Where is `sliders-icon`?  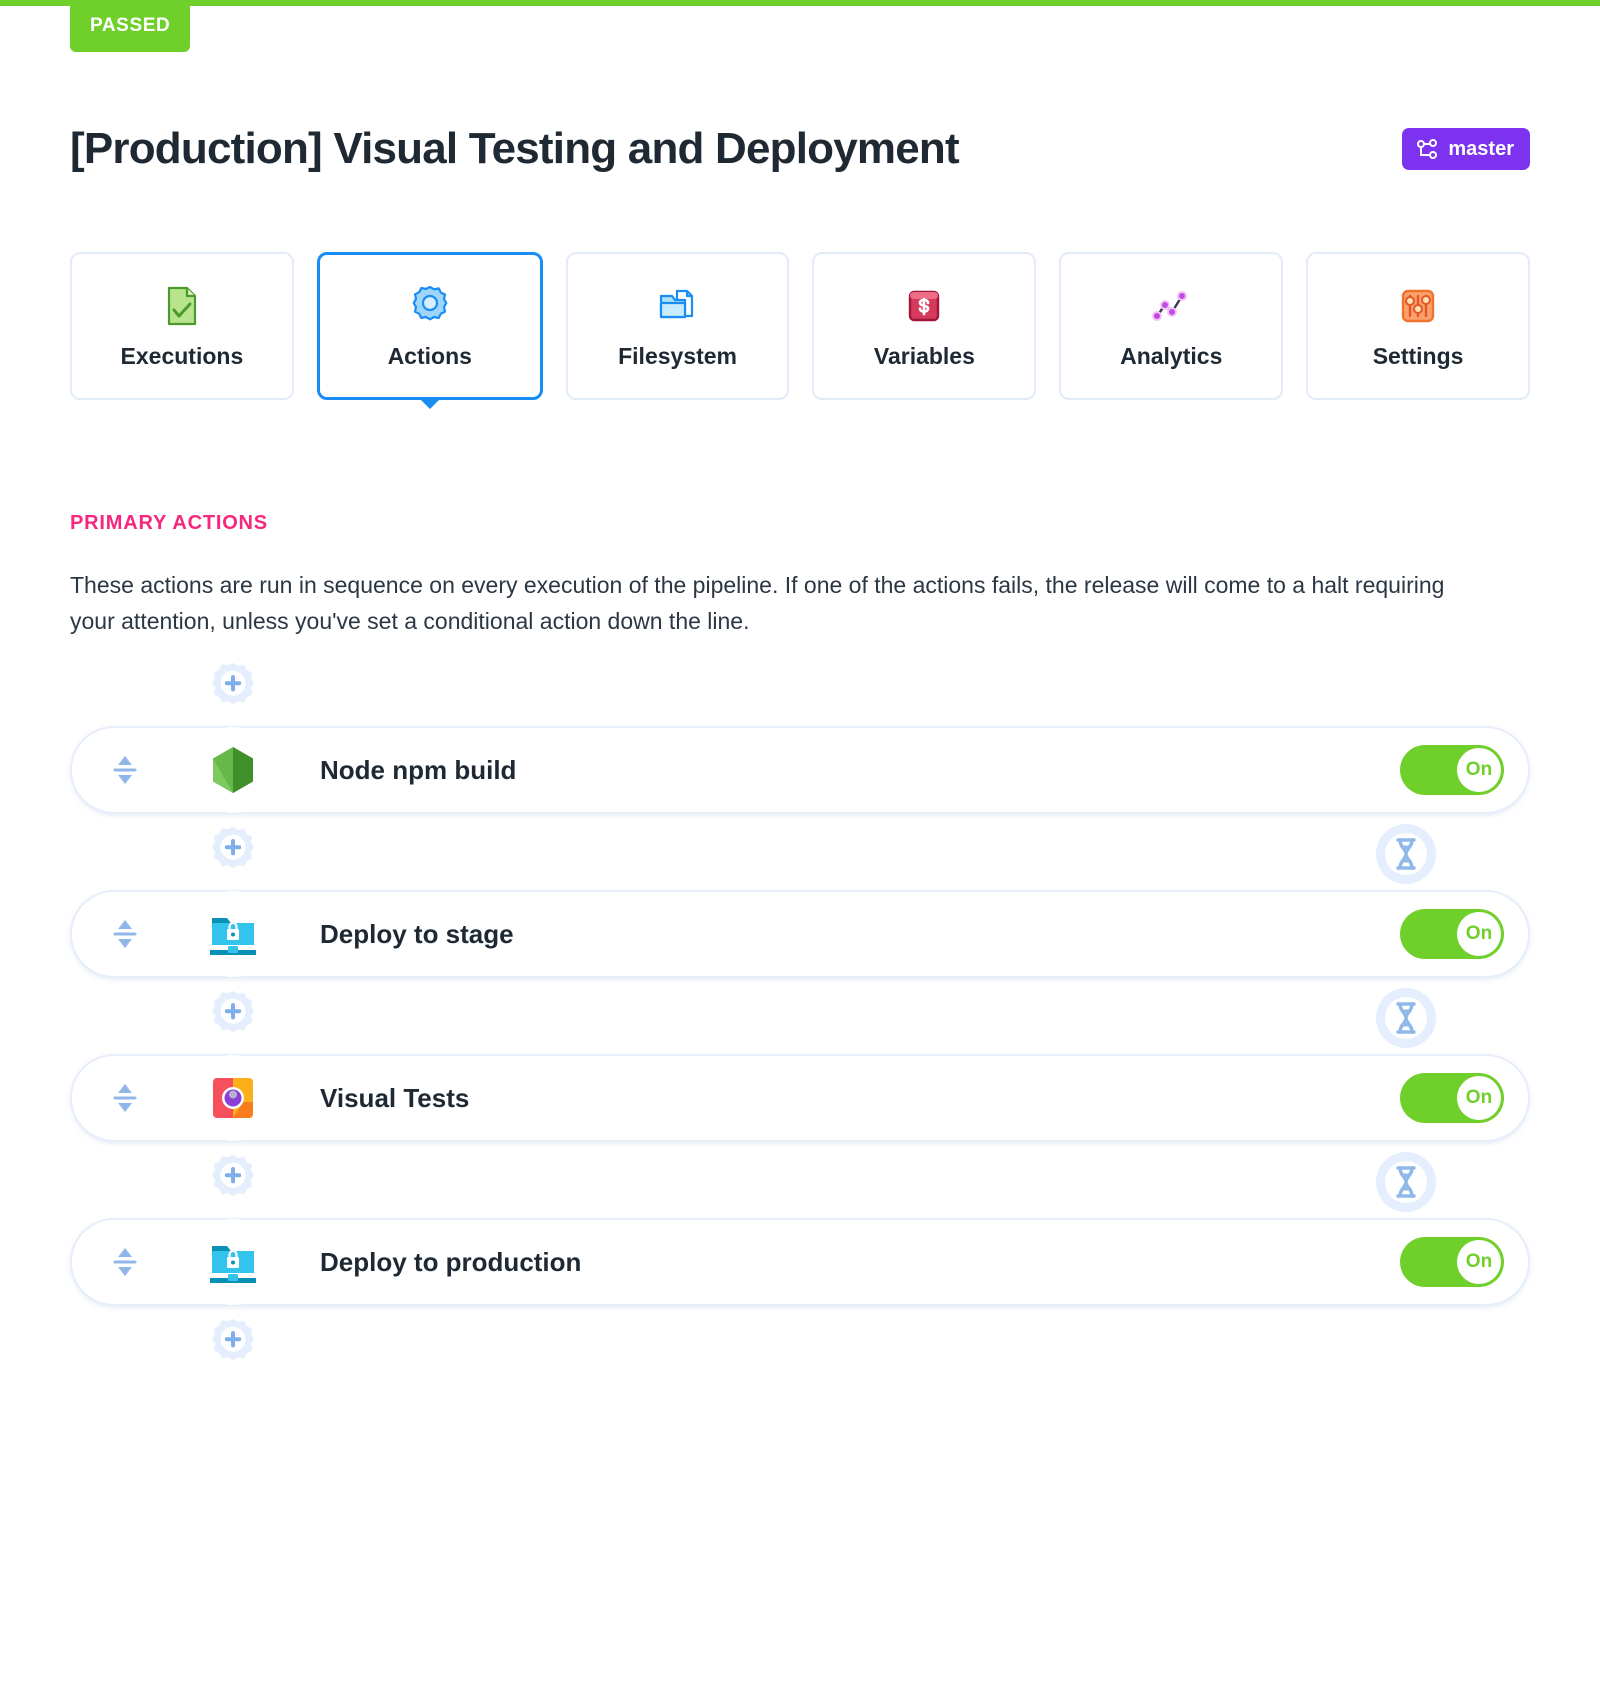 sliders-icon is located at coordinates (1418, 306).